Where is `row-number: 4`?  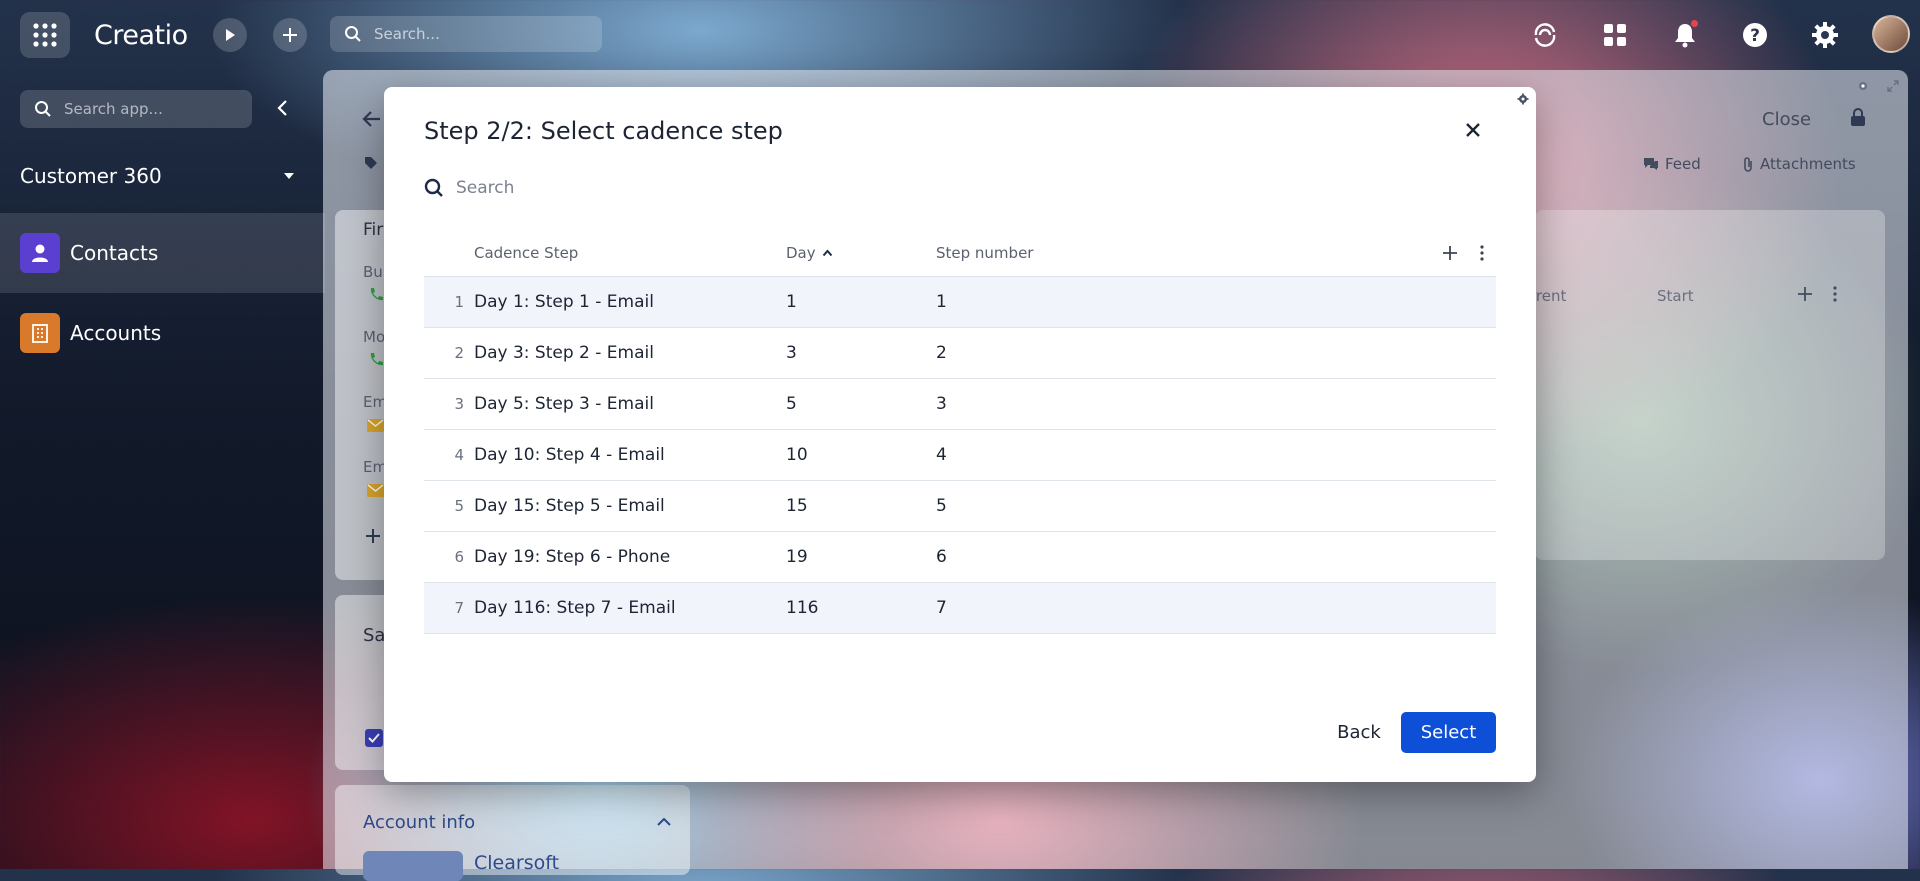
row-number: 4 is located at coordinates (459, 455).